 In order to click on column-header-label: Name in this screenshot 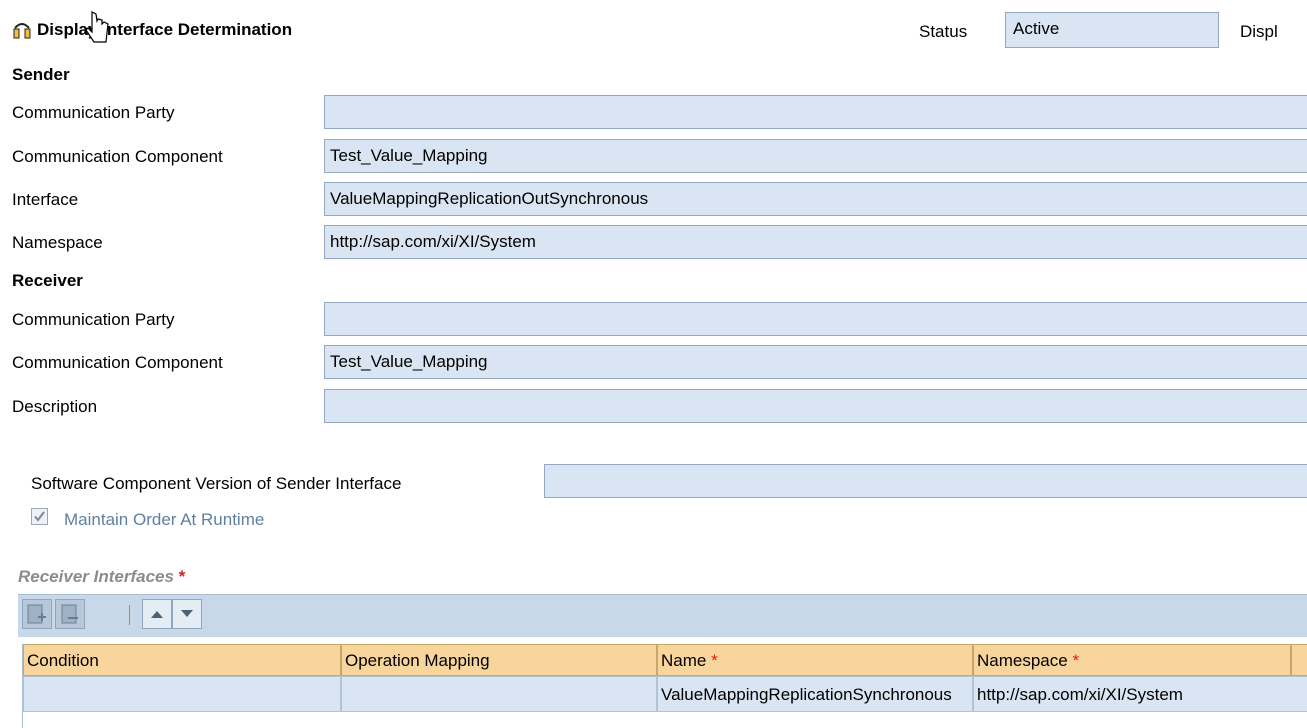, I will do `click(684, 660)`.